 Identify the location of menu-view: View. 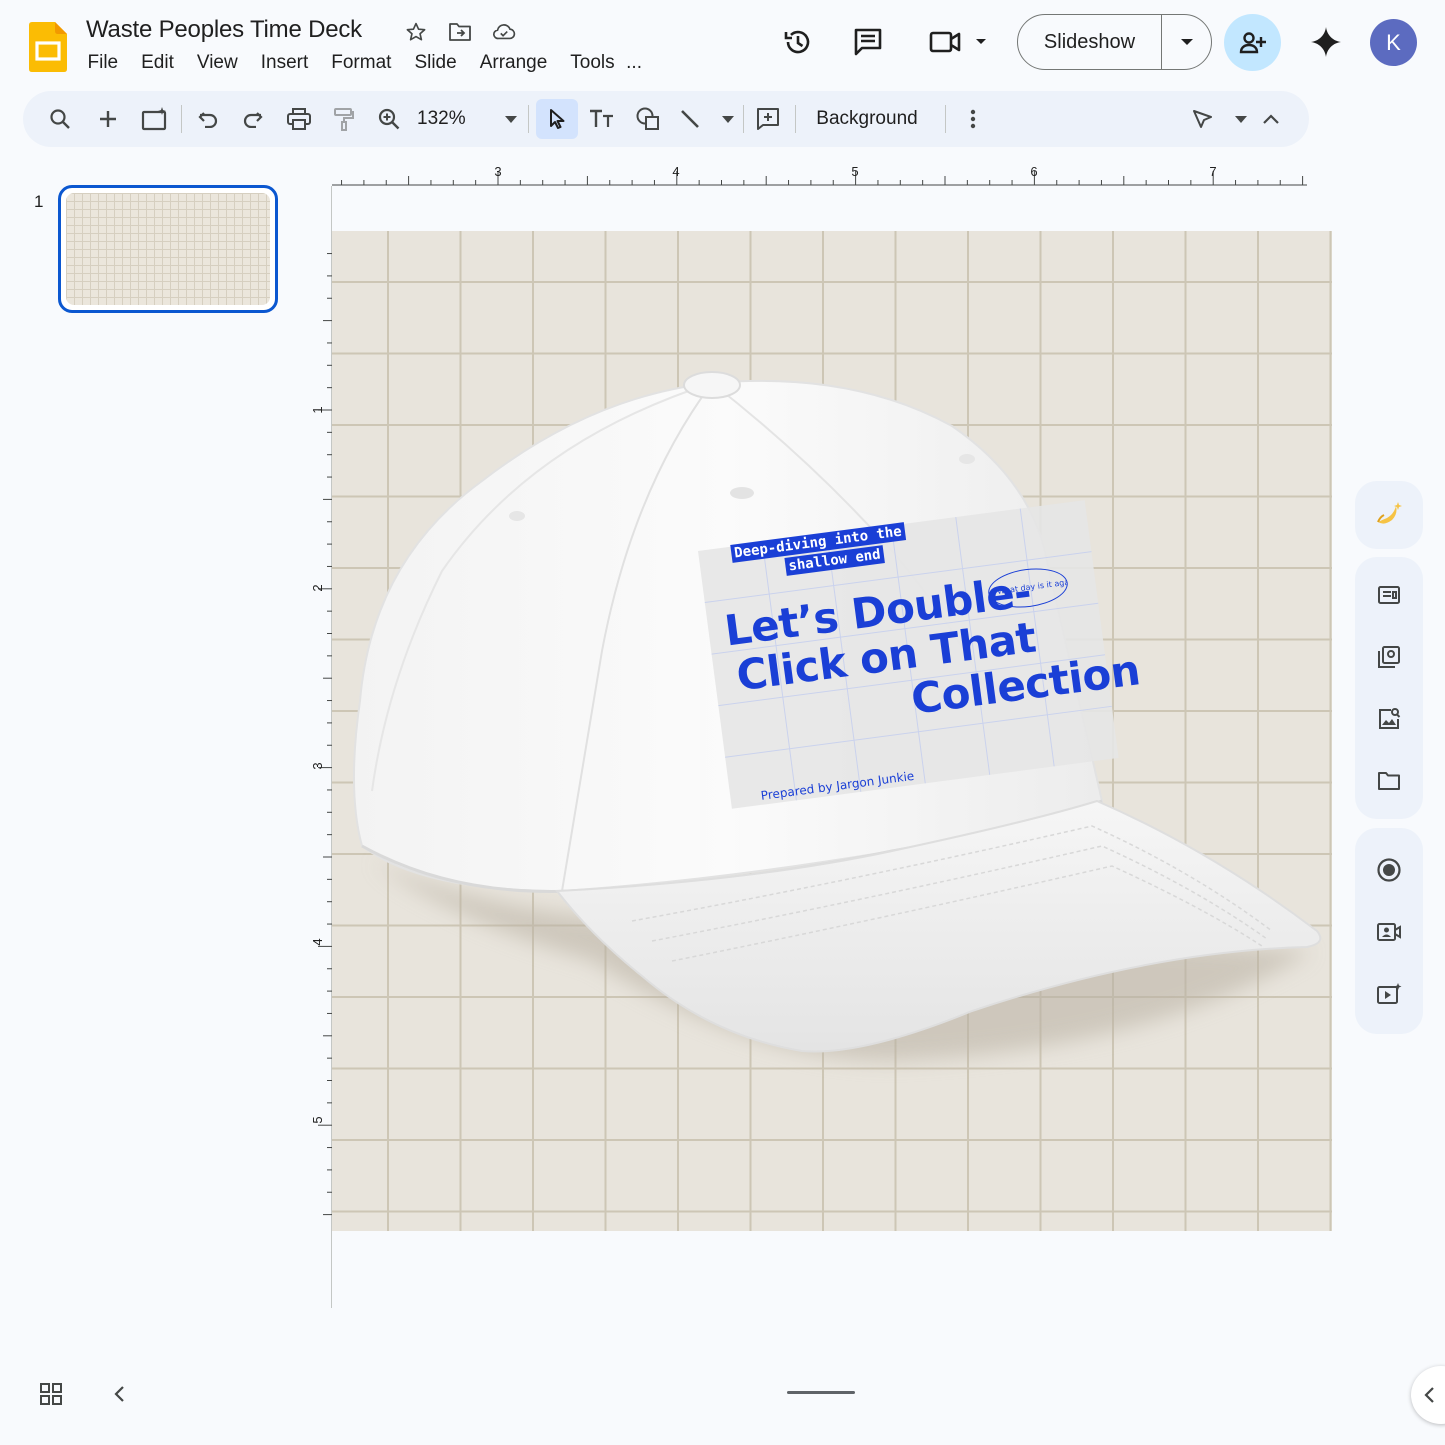
(217, 63).